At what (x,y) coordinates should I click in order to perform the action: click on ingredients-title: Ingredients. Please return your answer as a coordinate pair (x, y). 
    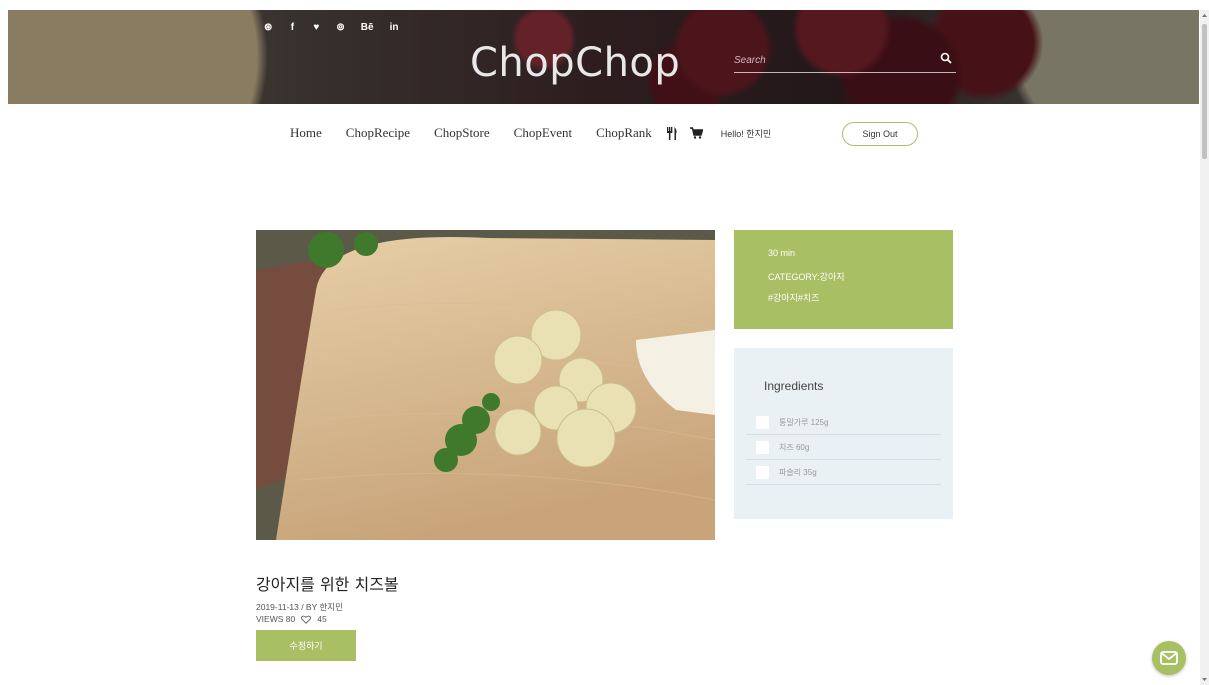
    Looking at the image, I should click on (794, 386).